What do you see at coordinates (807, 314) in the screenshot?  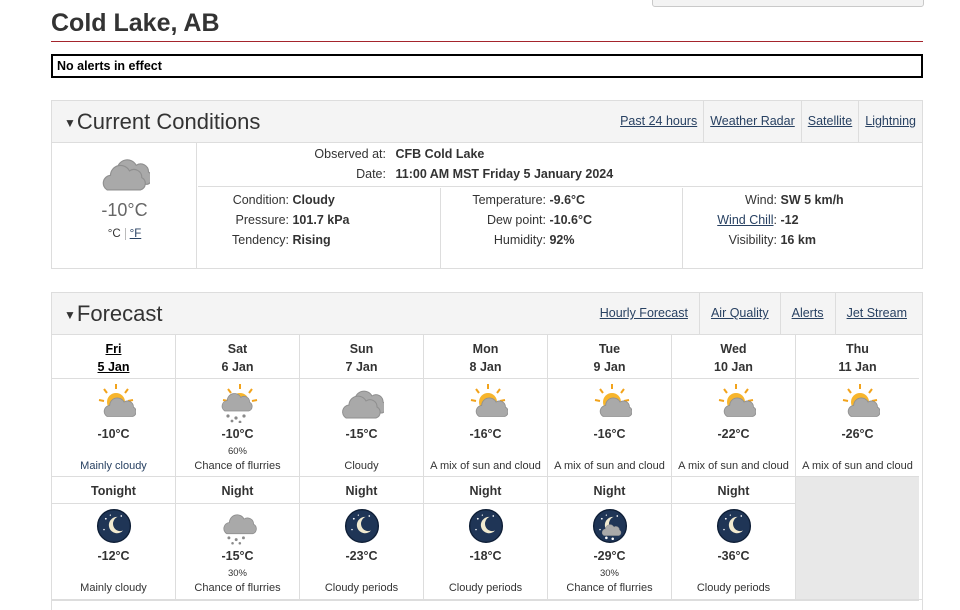 I see `alerts-link: Alerts` at bounding box center [807, 314].